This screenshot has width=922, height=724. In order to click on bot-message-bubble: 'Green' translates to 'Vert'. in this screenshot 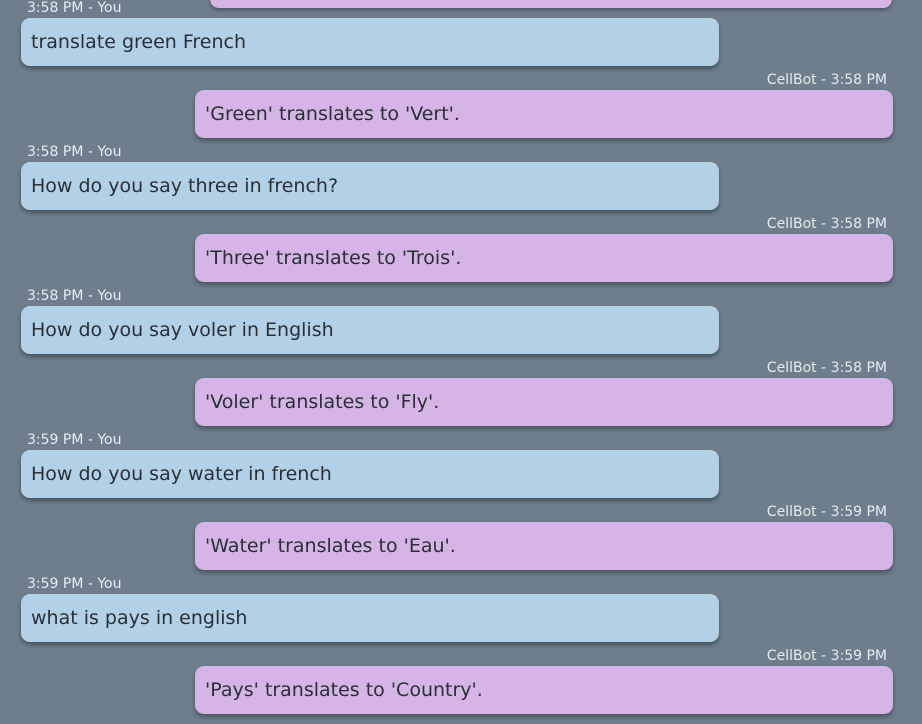, I will do `click(544, 114)`.